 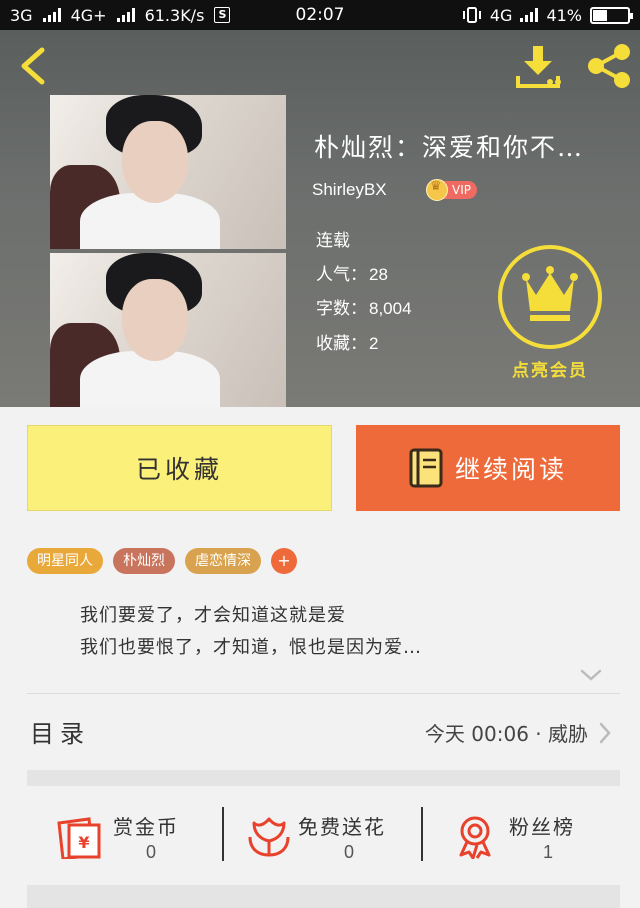 What do you see at coordinates (284, 561) in the screenshot?
I see `add-tag-button: +` at bounding box center [284, 561].